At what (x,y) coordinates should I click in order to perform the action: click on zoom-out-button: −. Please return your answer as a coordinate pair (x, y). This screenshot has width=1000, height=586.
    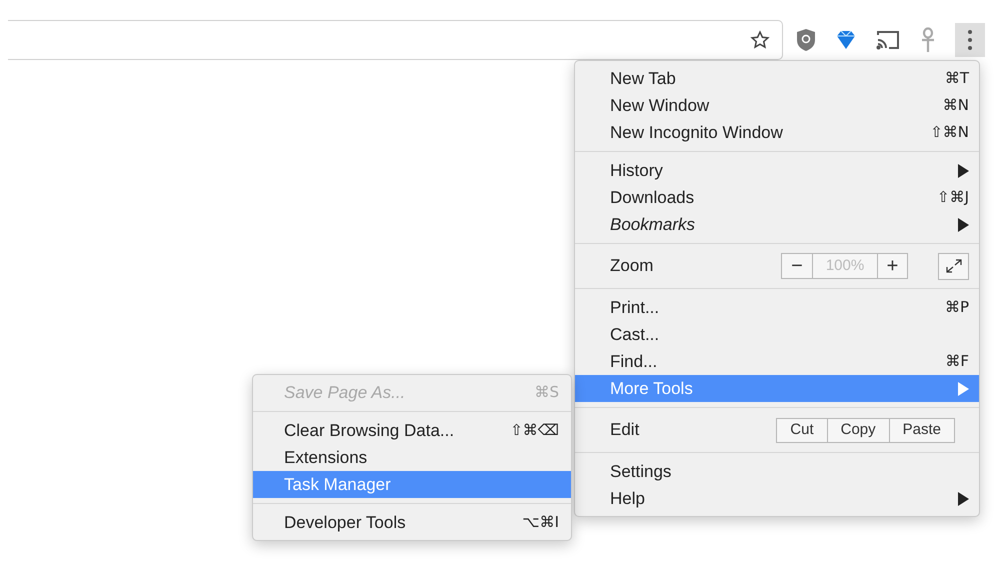
    Looking at the image, I should click on (797, 266).